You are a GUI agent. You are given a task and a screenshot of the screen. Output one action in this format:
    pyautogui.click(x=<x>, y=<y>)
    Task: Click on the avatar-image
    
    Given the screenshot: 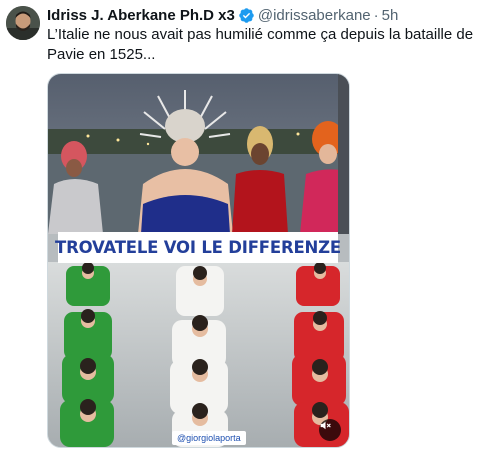 What is the action you would take?
    pyautogui.click(x=23, y=23)
    